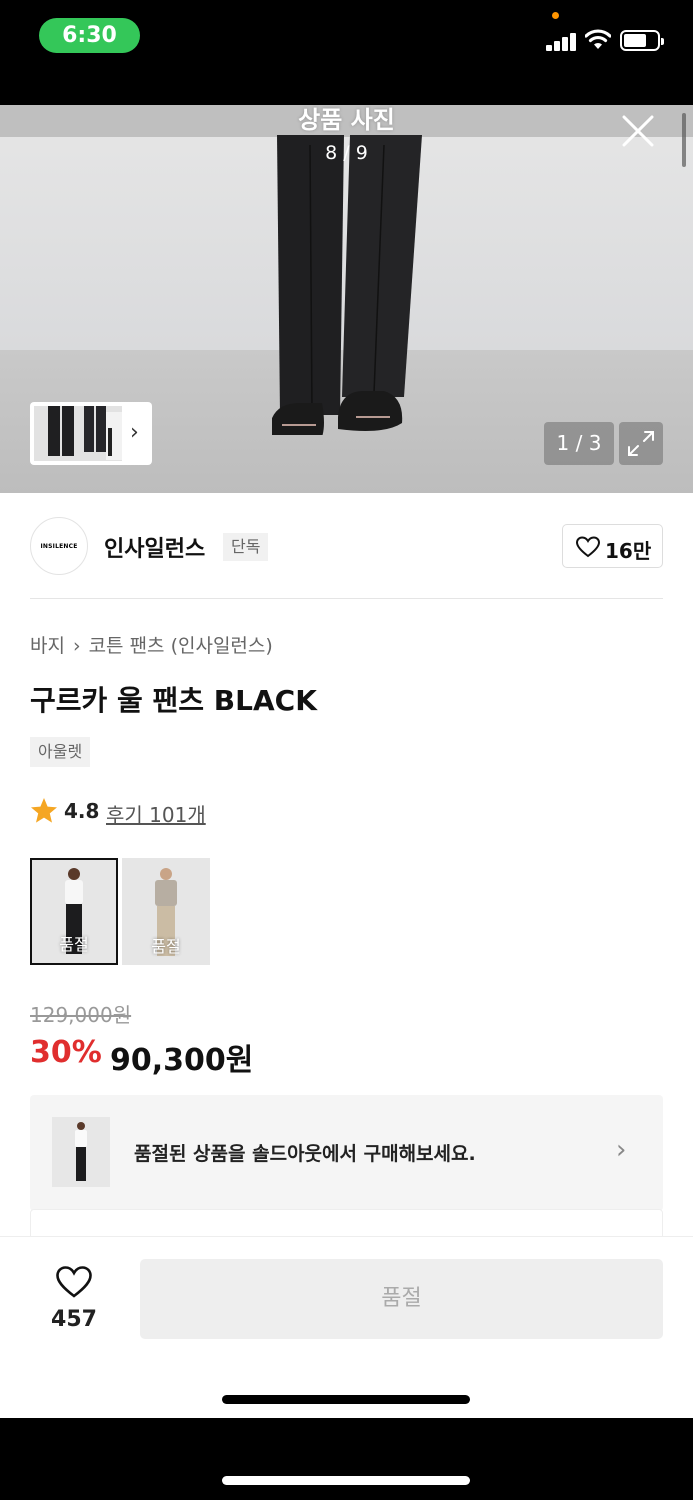  What do you see at coordinates (305, 1154) in the screenshot?
I see `banner-text: 품절된 상품을 솔드아웃에서 구매해보세요.` at bounding box center [305, 1154].